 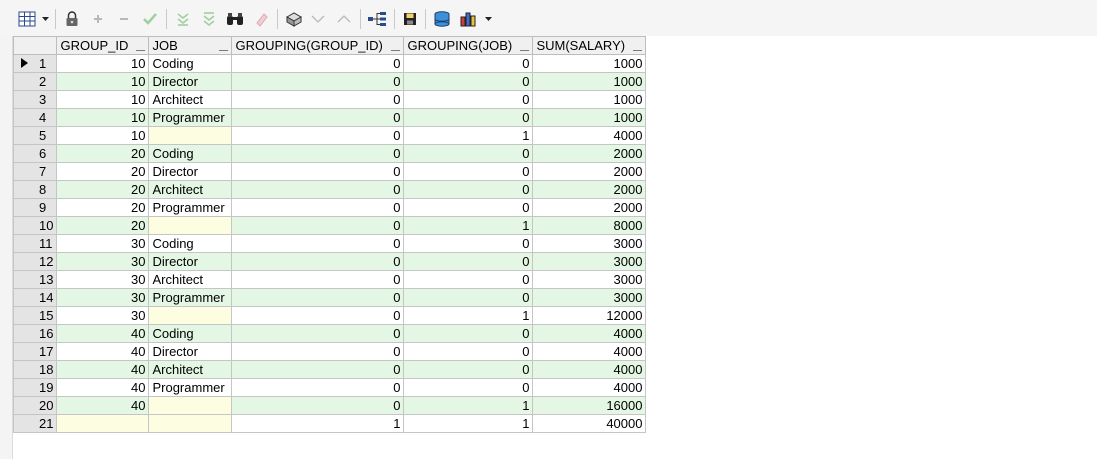 I want to click on row-indicator: 21, so click(x=35, y=423).